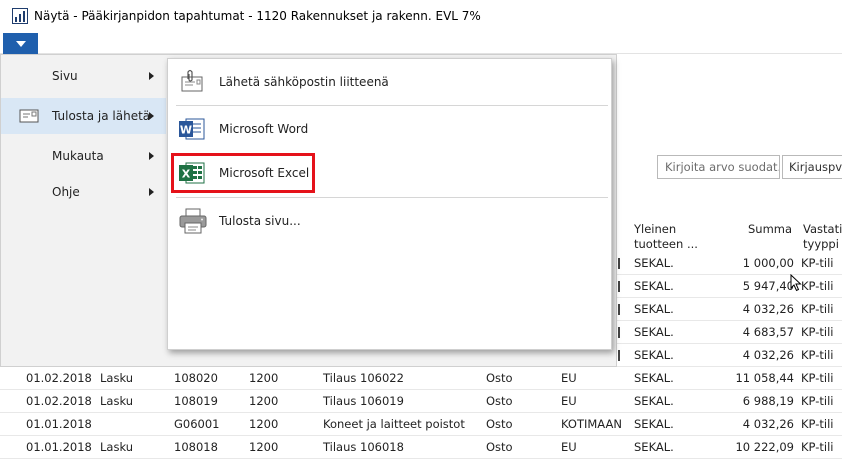 The width and height of the screenshot is (842, 459). Describe the element at coordinates (363, 447) in the screenshot. I see `cell-description: Tilaus 106018` at that location.